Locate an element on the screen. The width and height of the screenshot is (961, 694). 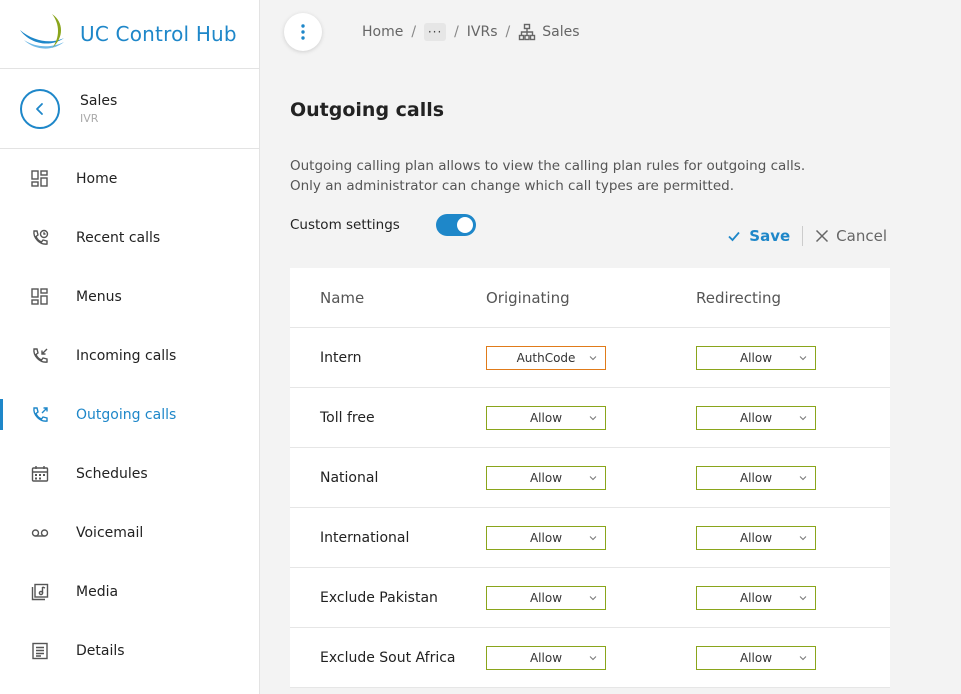
page-title: Outgoing calls is located at coordinates (367, 110).